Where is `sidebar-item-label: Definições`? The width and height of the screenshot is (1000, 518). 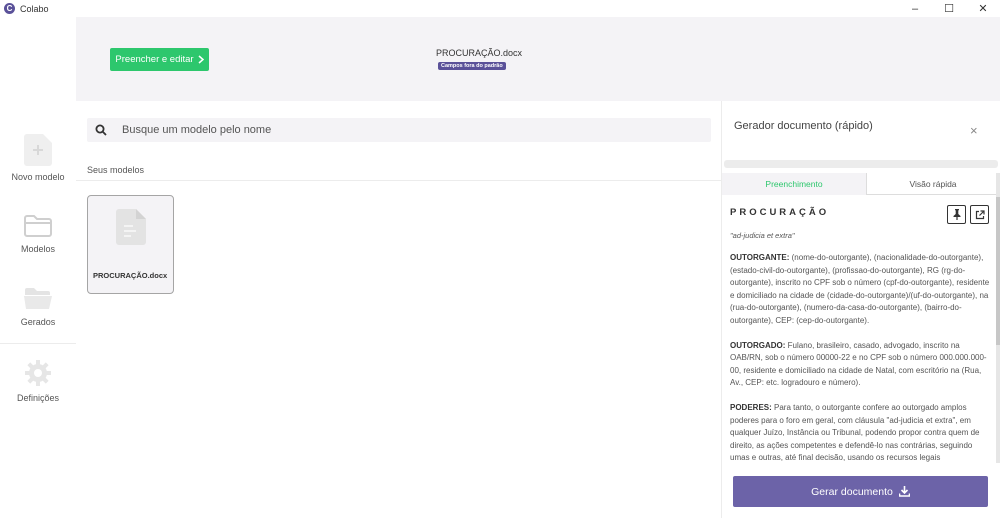 sidebar-item-label: Definições is located at coordinates (38, 398).